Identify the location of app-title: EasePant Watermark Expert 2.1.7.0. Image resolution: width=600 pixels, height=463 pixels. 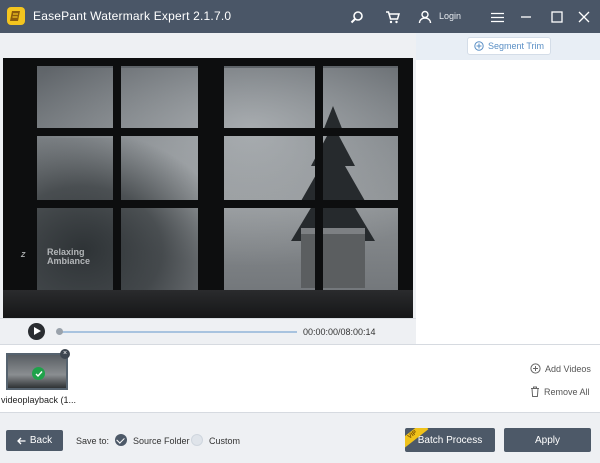
(132, 16).